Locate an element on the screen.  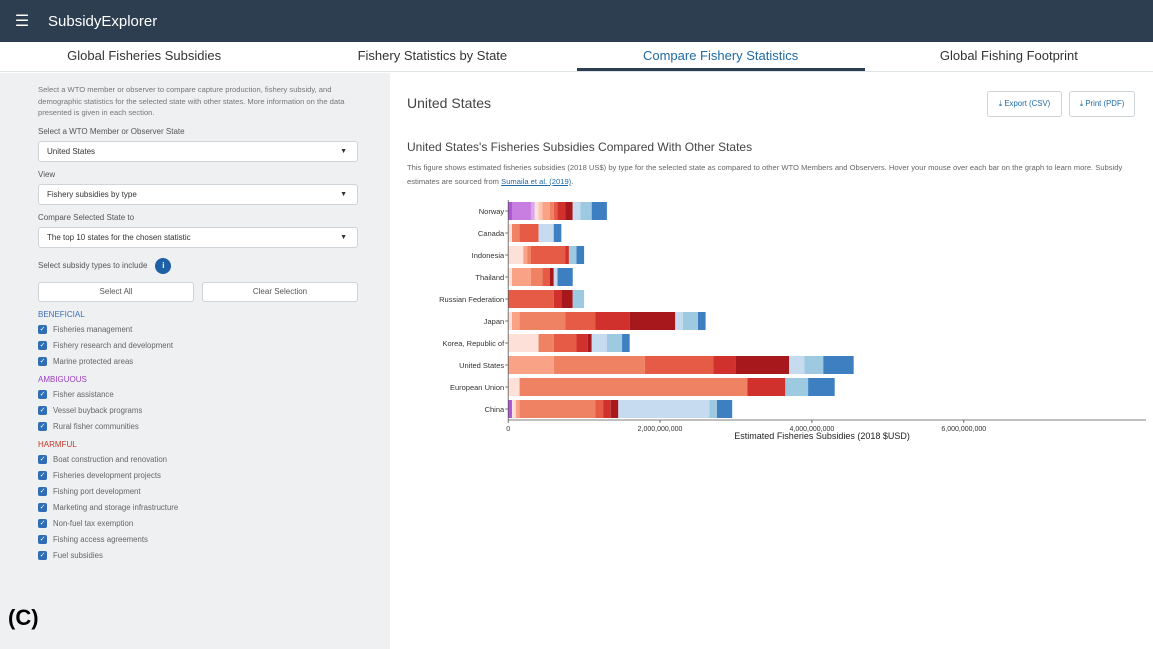
checkbox-fisher-assistance: ✓ Fisher assistance is located at coordinates (199, 394).